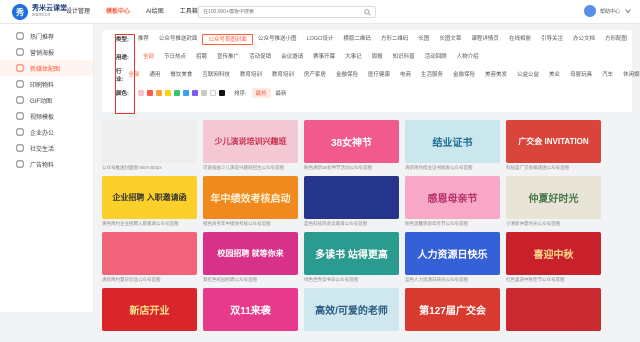  Describe the element at coordinates (405, 75) in the screenshot. I see `filter-option: 电商` at that location.